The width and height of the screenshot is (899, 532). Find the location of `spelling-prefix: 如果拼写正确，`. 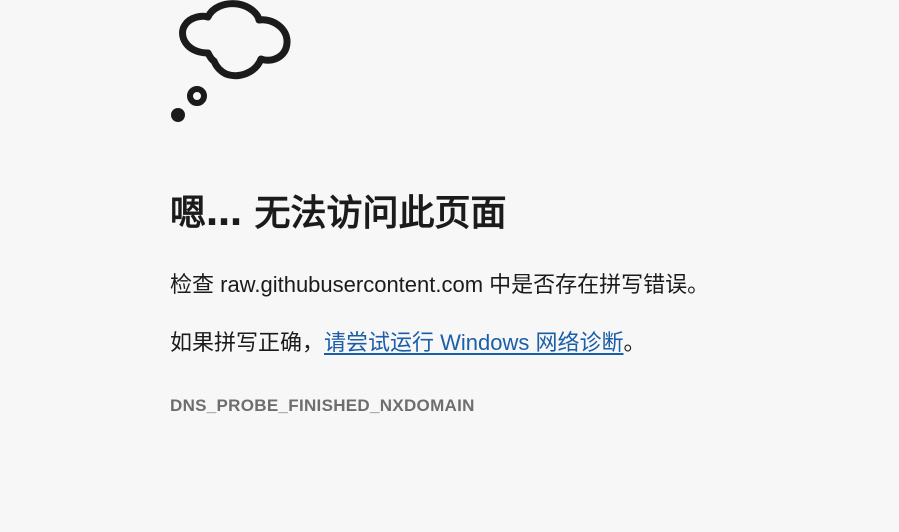

spelling-prefix: 如果拼写正确， is located at coordinates (247, 342).